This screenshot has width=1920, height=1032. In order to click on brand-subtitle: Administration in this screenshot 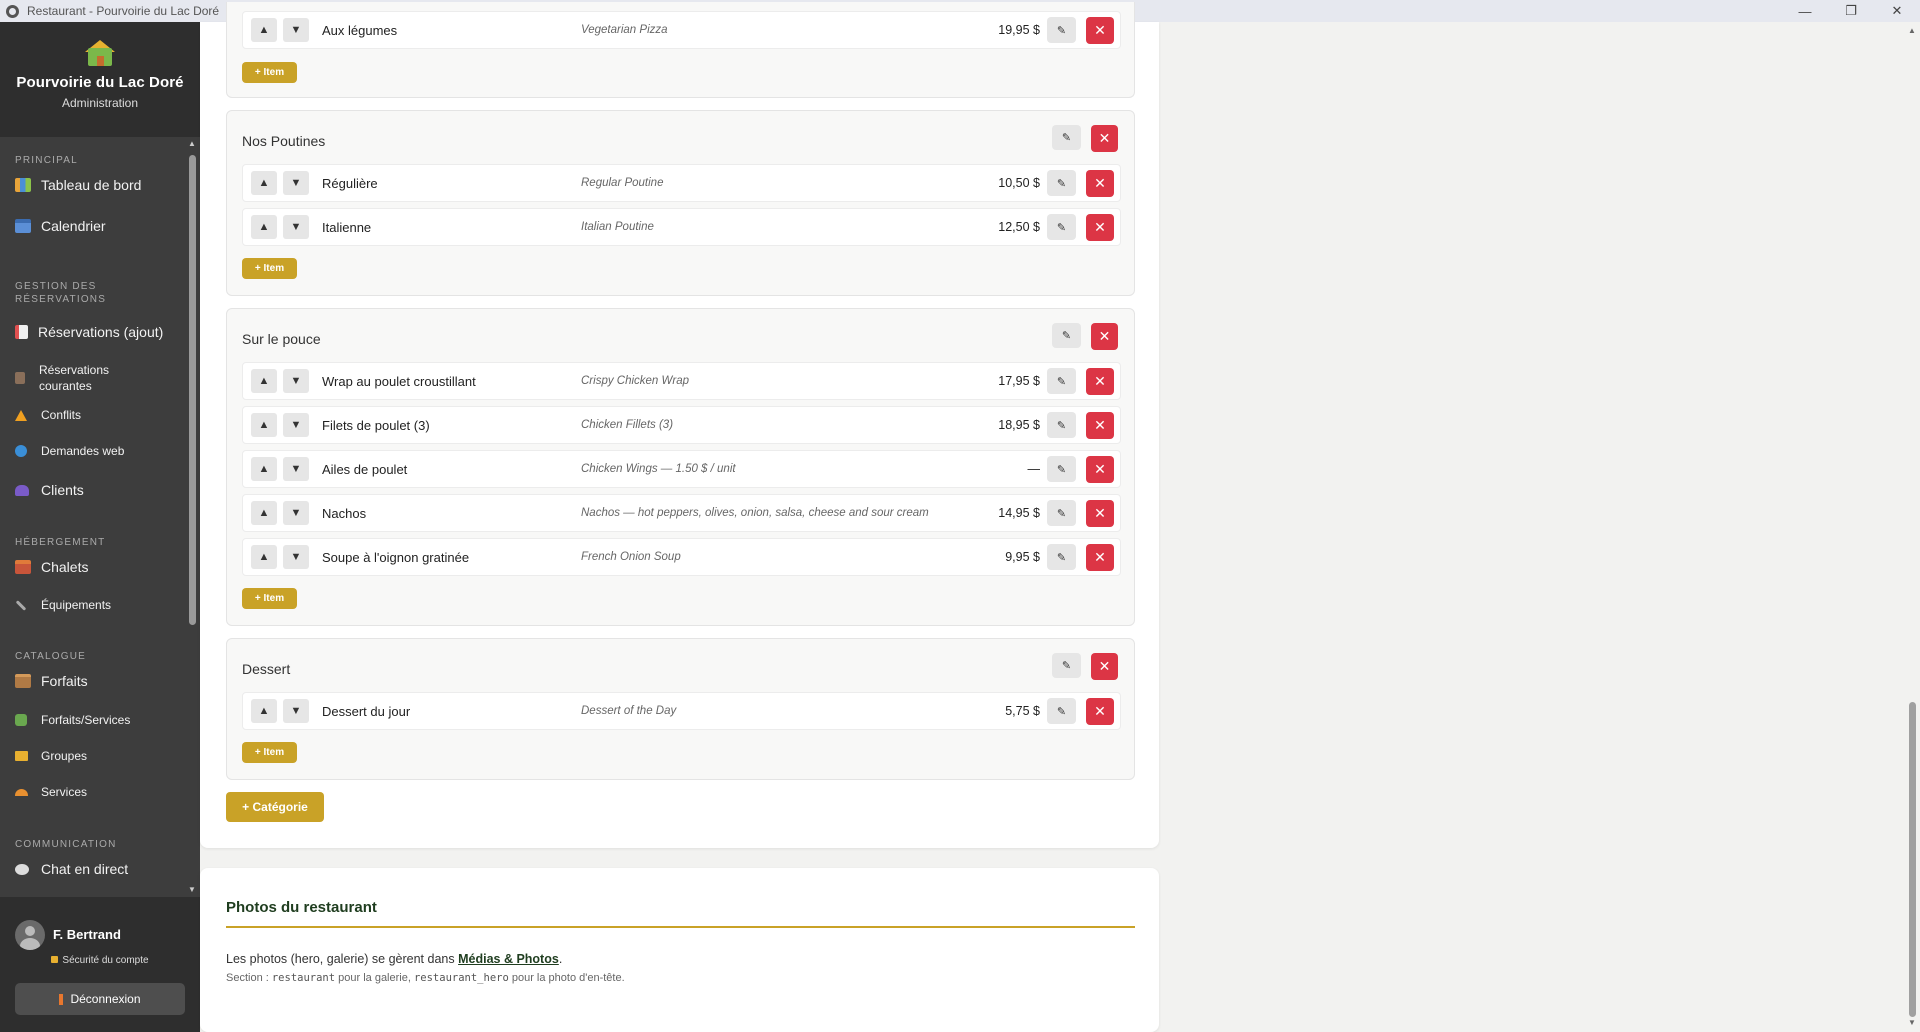, I will do `click(100, 103)`.